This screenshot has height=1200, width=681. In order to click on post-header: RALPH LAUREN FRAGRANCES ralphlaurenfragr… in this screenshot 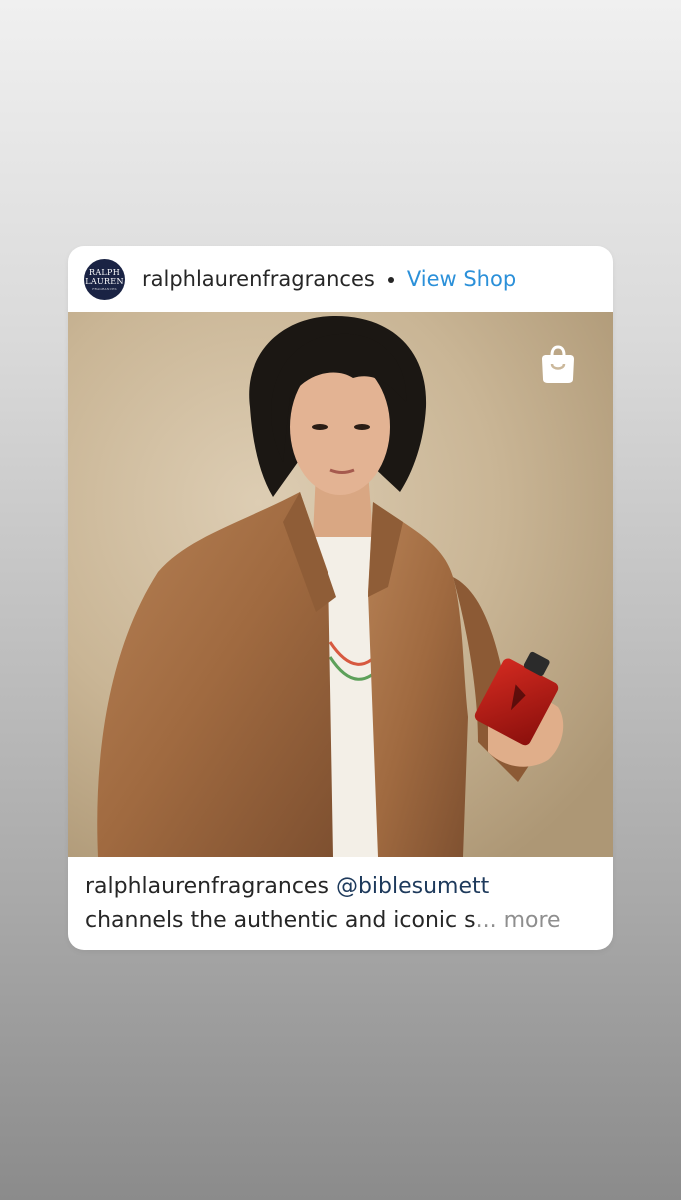, I will do `click(340, 279)`.